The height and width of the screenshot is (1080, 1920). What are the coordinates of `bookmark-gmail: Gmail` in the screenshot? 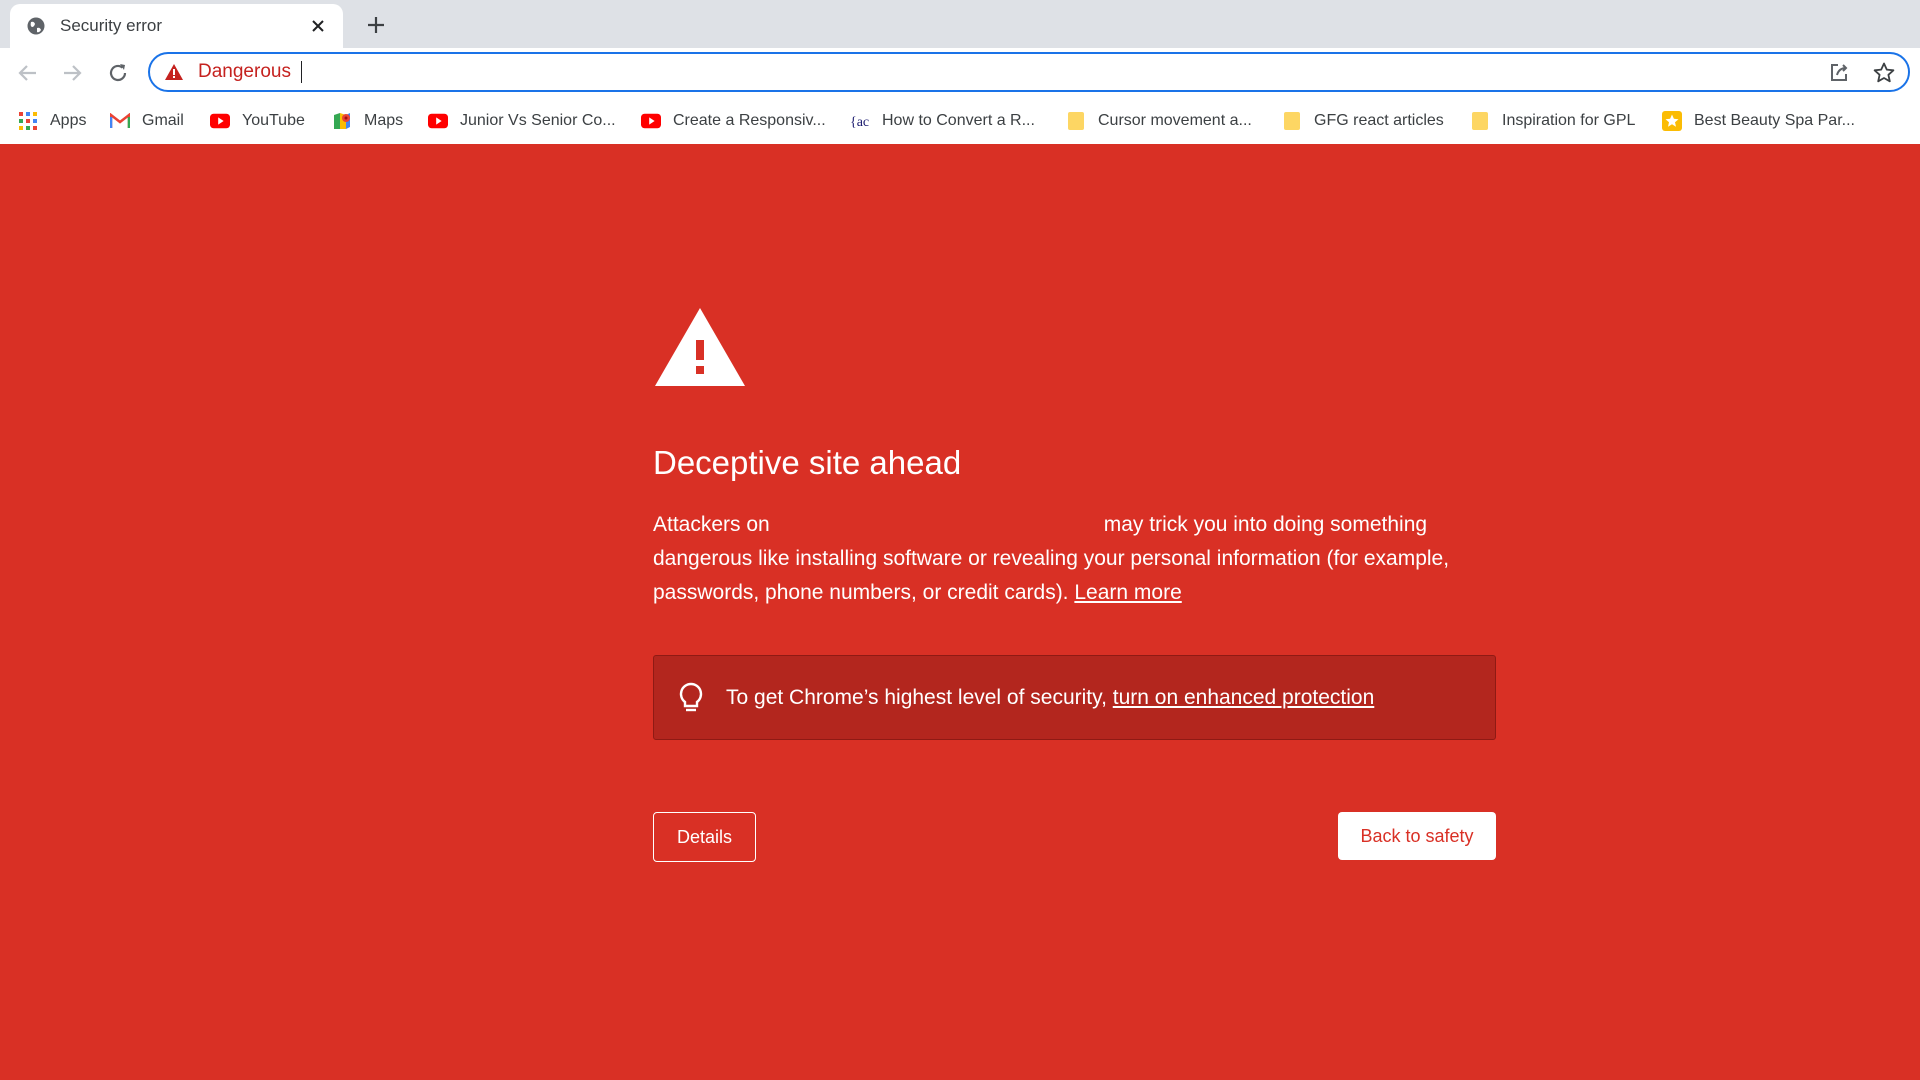 It's located at (147, 121).